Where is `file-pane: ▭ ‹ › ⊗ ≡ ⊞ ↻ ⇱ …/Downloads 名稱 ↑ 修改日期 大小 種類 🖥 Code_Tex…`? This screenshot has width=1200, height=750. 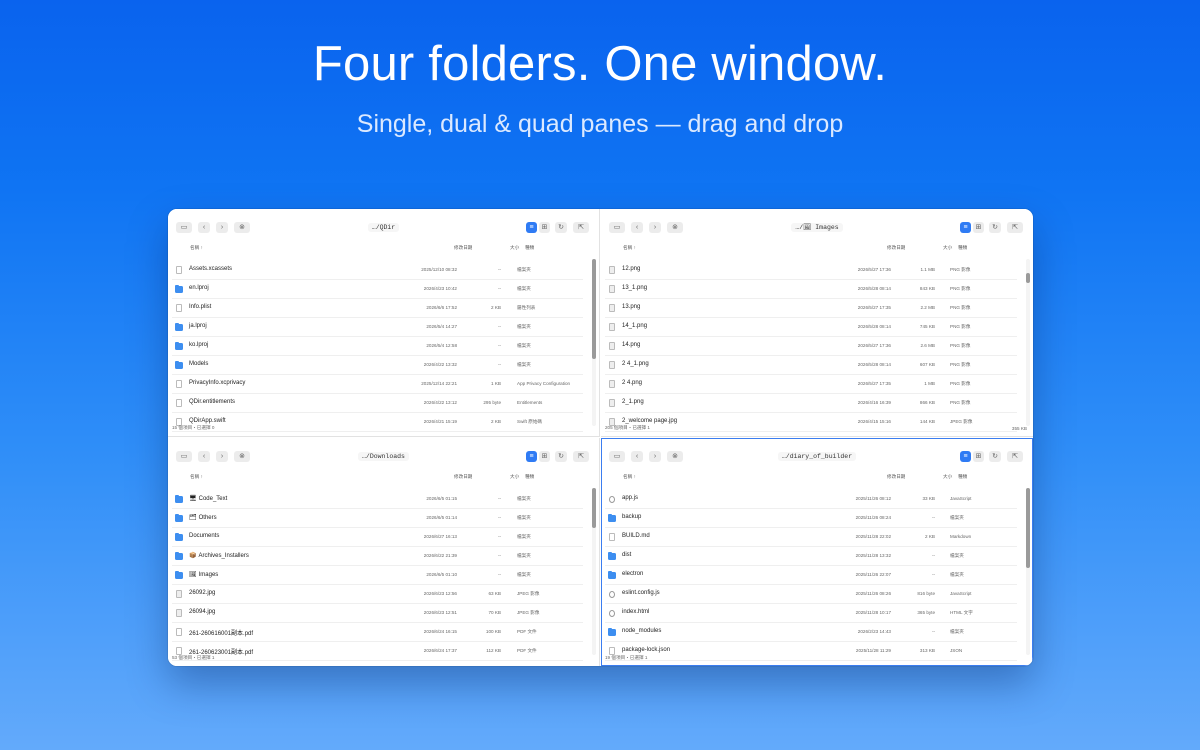
file-pane: ▭ ‹ › ⊗ ≡ ⊞ ↻ ⇱ …/Downloads 名稱 ↑ 修改日期 大小 種類 🖥 Code_Tex… is located at coordinates (384, 552).